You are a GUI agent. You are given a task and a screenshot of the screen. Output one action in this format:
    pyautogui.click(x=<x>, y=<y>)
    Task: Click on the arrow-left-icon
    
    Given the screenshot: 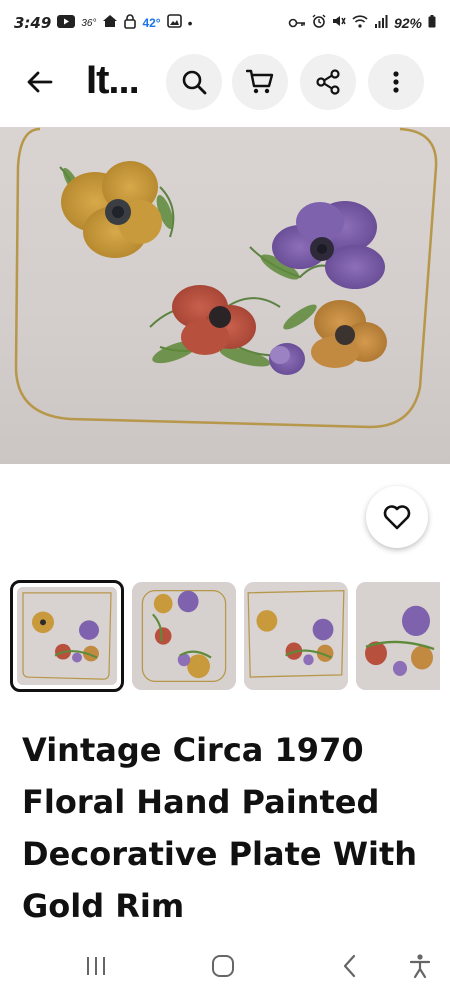 What is the action you would take?
    pyautogui.click(x=40, y=82)
    